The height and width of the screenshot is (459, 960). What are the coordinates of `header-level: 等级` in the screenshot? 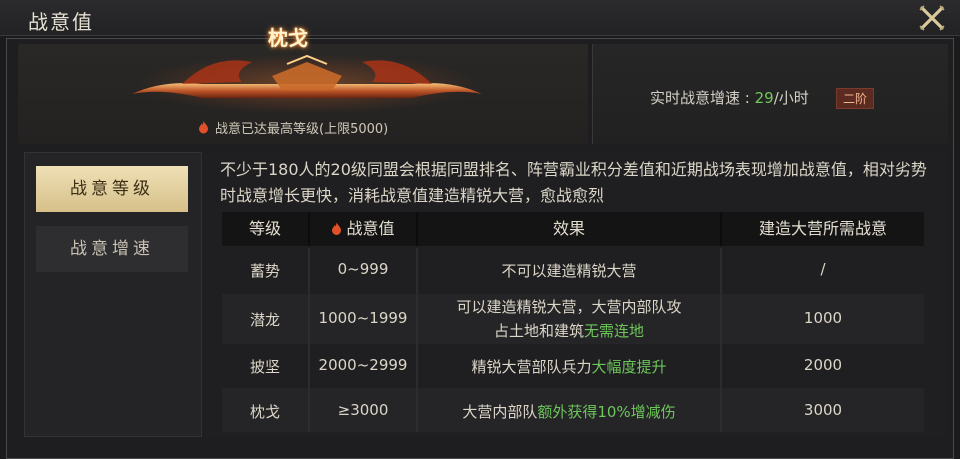 It's located at (264, 228).